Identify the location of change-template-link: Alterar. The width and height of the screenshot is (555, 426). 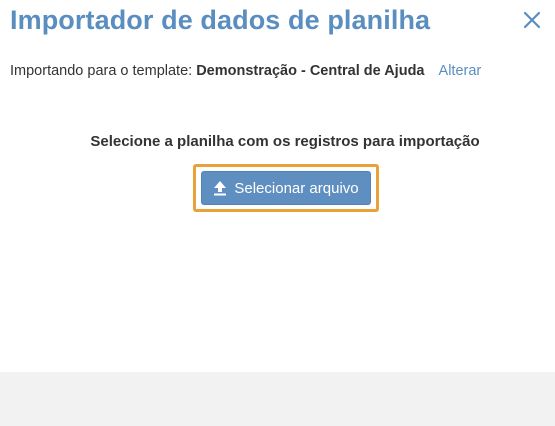
(460, 71).